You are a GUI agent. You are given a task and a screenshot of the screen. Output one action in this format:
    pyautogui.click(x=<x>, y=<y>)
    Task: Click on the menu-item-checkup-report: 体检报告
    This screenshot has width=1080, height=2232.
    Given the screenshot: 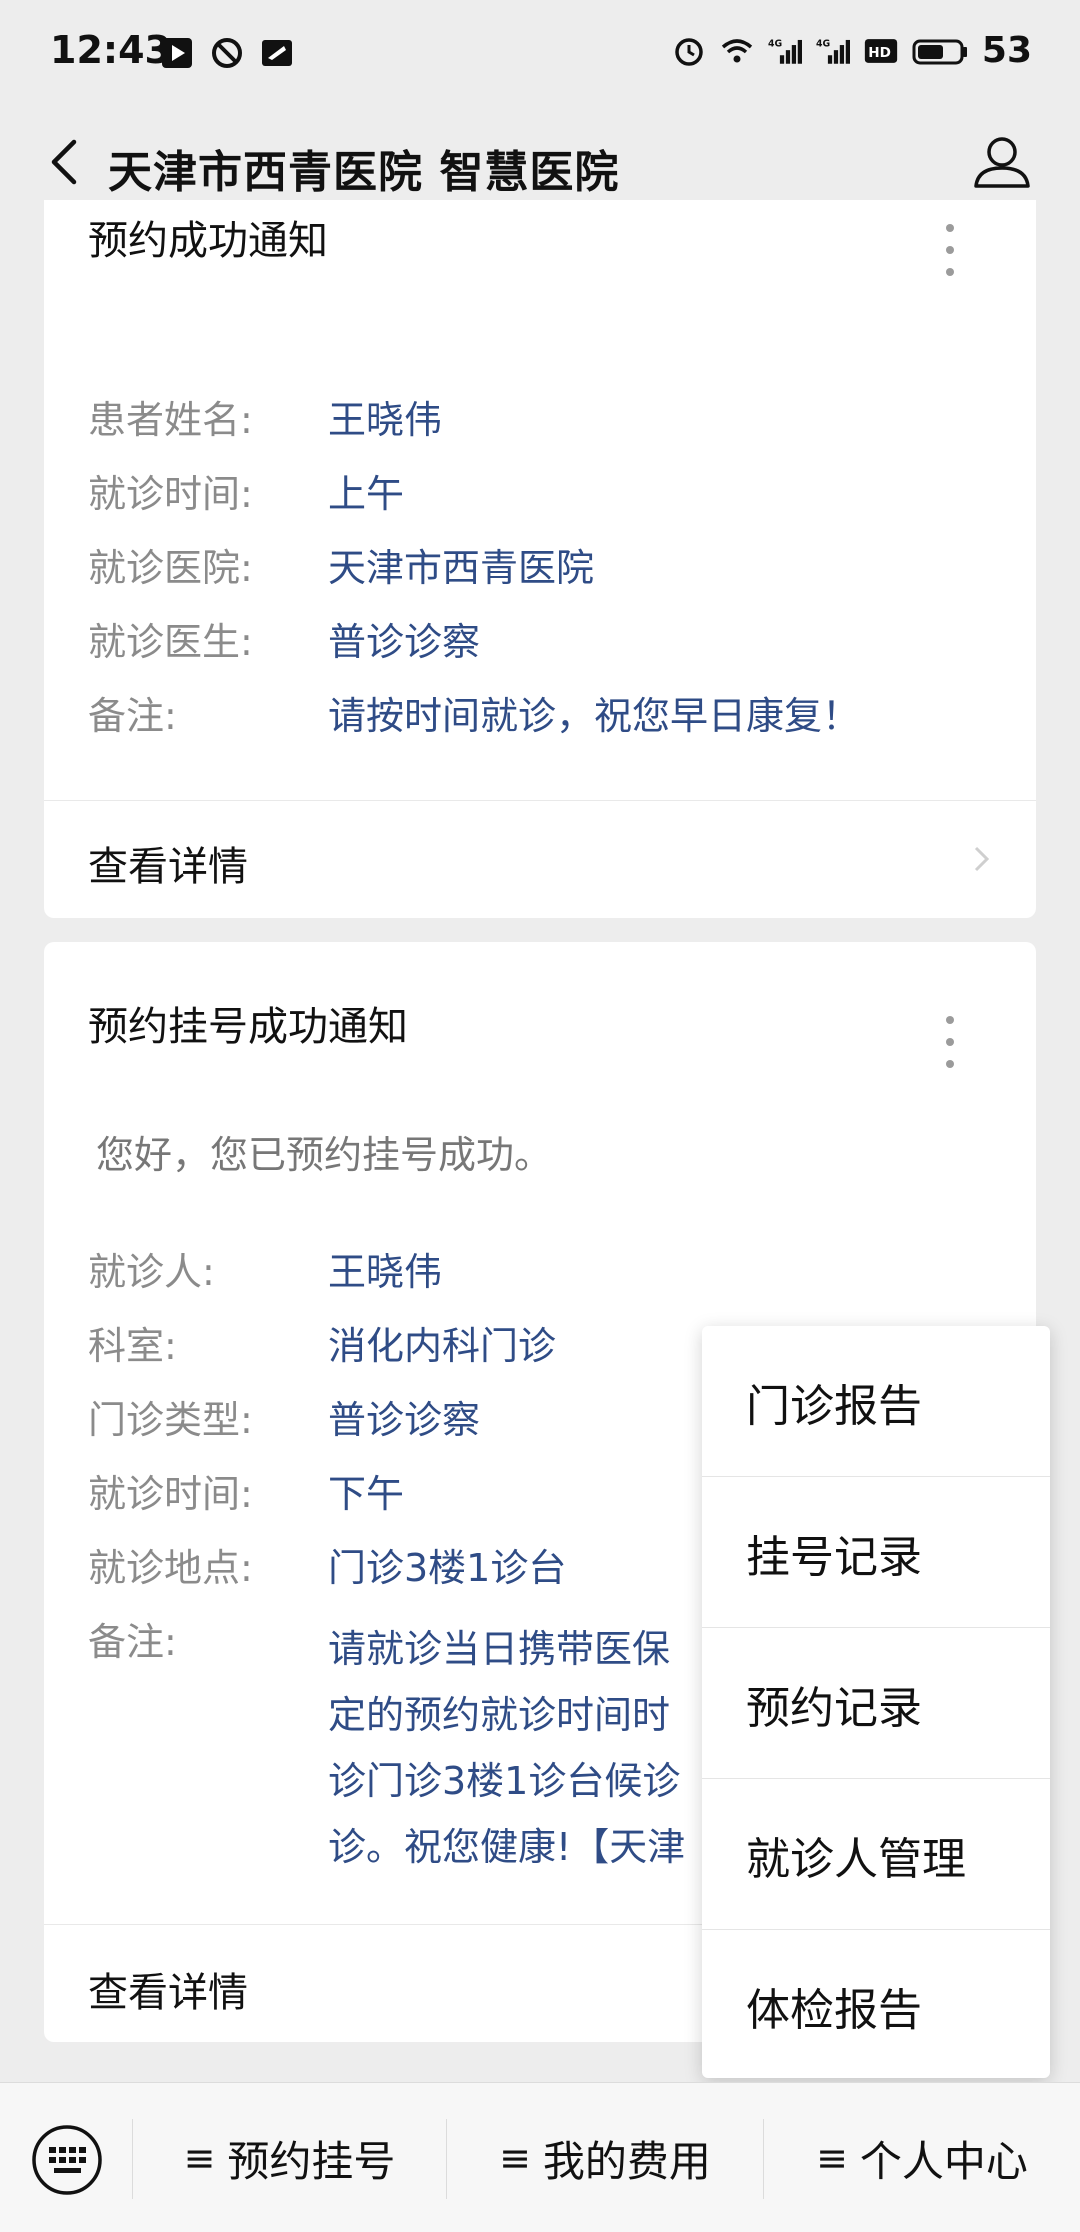 What is the action you would take?
    pyautogui.click(x=876, y=2006)
    